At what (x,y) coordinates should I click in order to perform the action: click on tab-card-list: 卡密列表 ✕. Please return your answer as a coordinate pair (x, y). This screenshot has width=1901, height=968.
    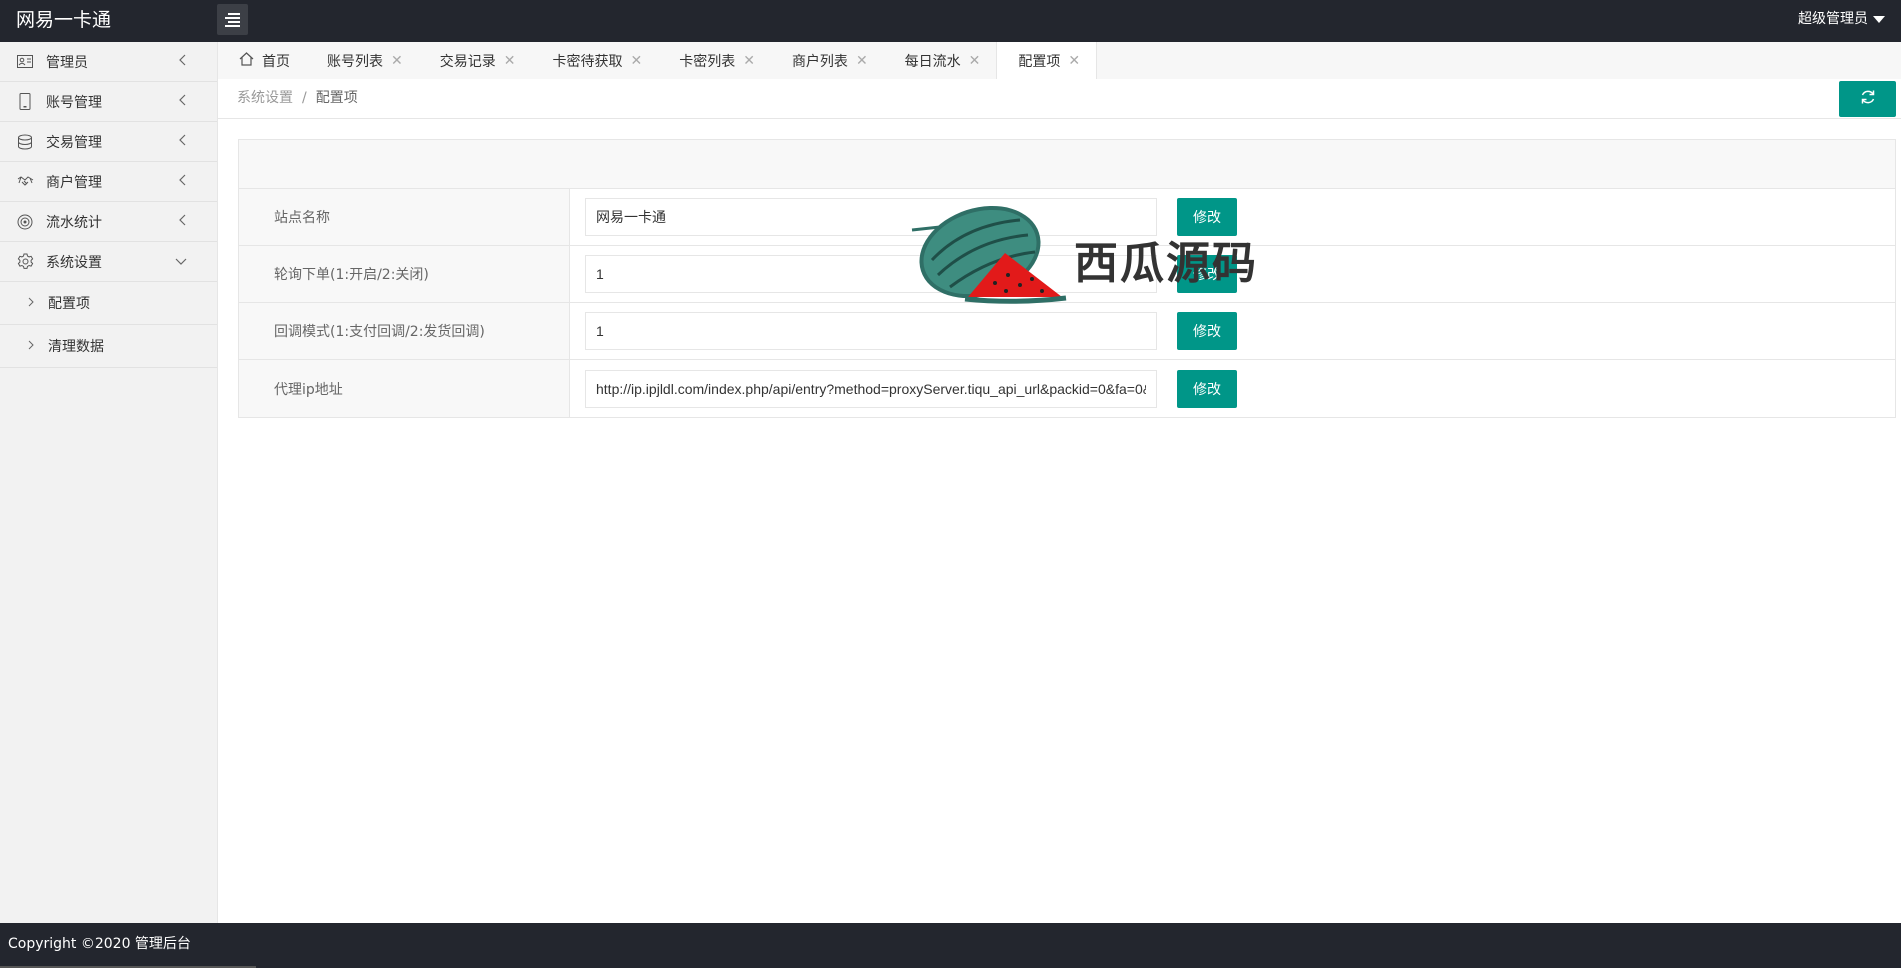
    Looking at the image, I should click on (714, 60).